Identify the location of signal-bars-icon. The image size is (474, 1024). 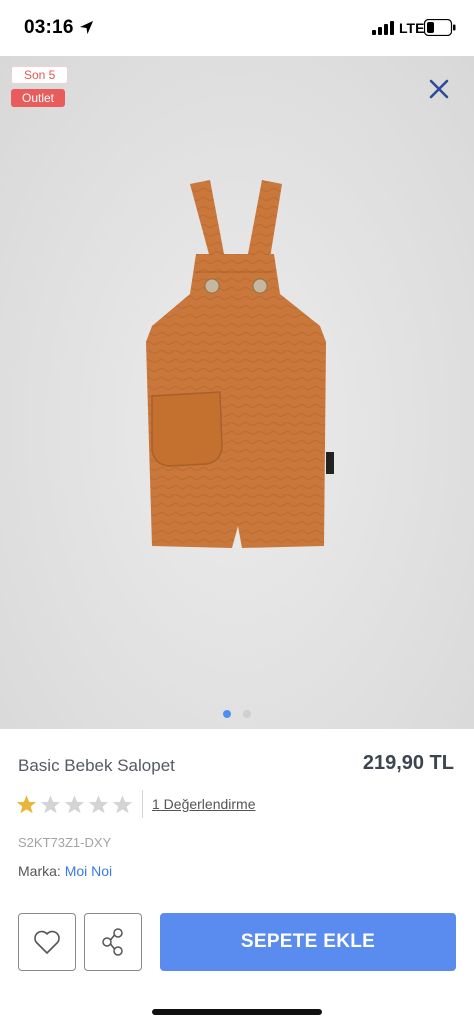
(383, 28).